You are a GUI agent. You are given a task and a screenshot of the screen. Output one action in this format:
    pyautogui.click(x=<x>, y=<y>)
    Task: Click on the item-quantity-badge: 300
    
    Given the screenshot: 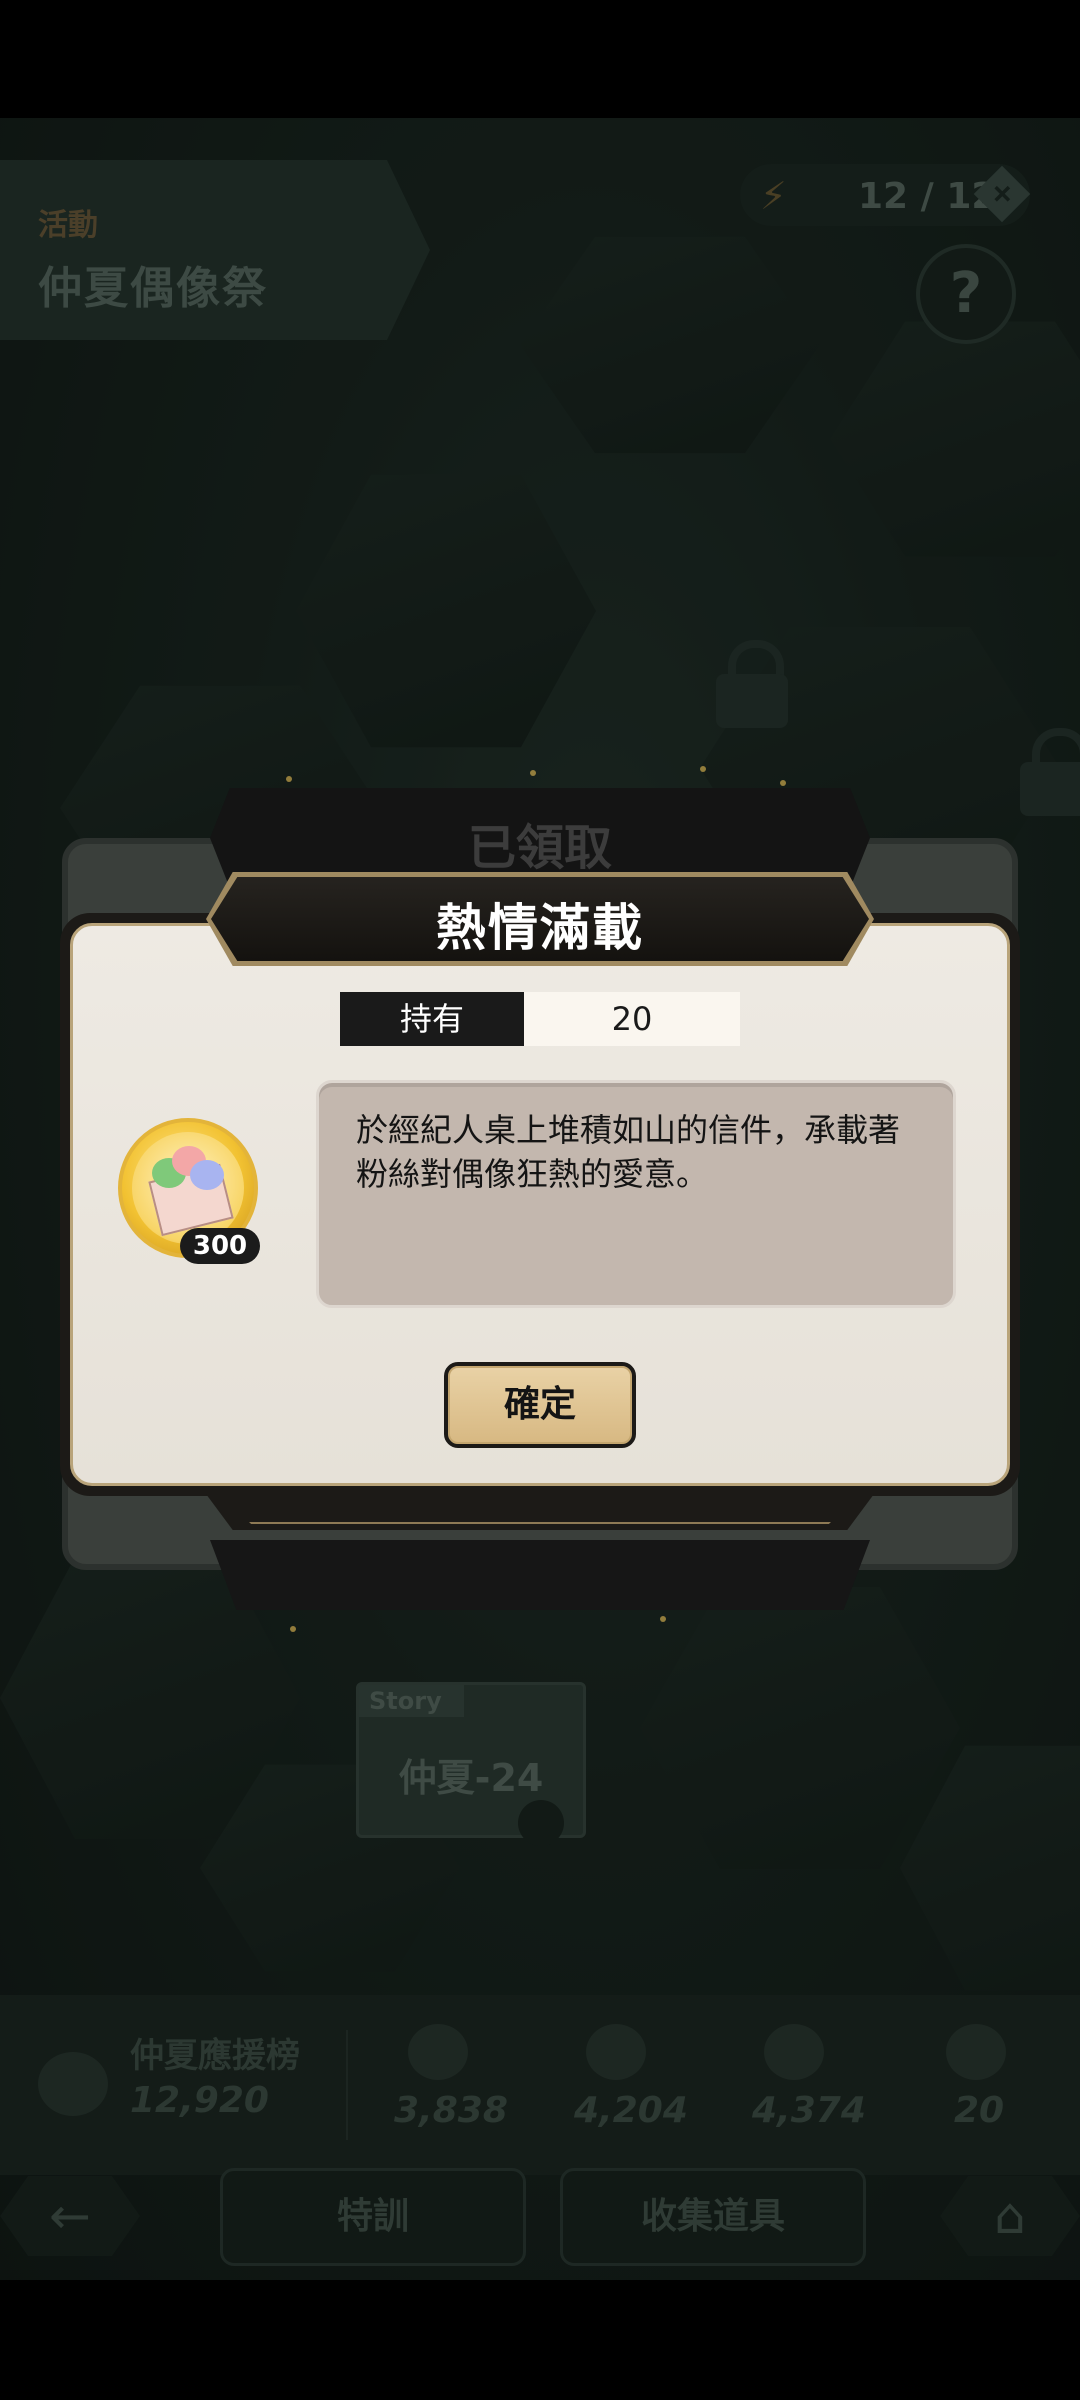 What is the action you would take?
    pyautogui.click(x=220, y=1246)
    